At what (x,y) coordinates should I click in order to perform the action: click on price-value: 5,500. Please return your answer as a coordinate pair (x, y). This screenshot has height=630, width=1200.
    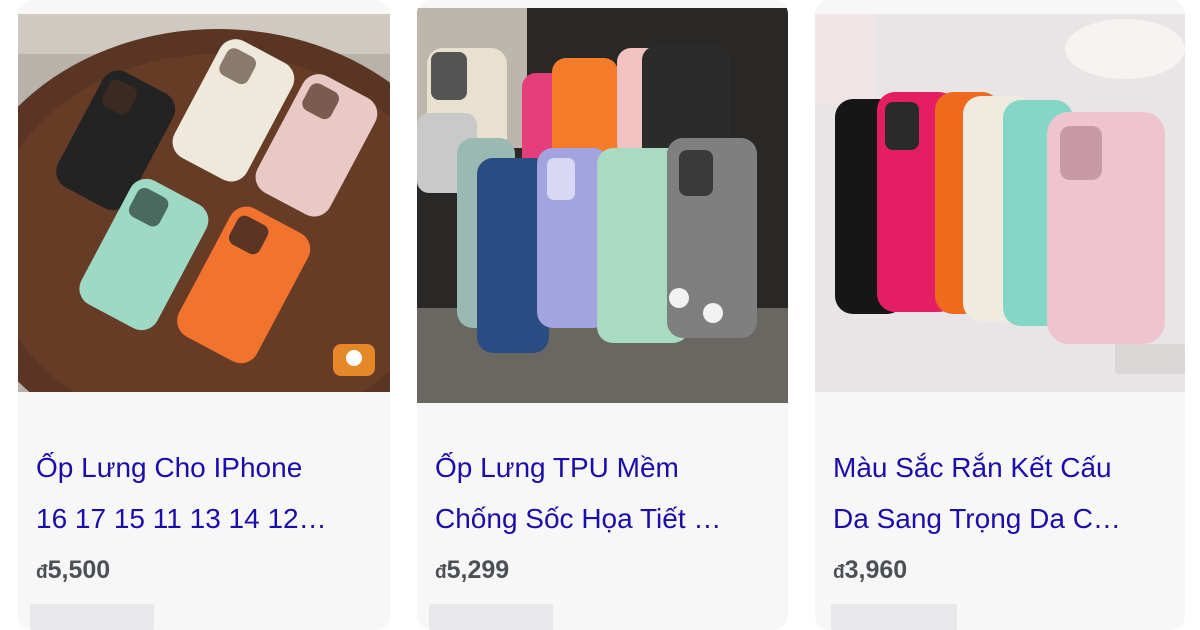
    Looking at the image, I should click on (79, 570).